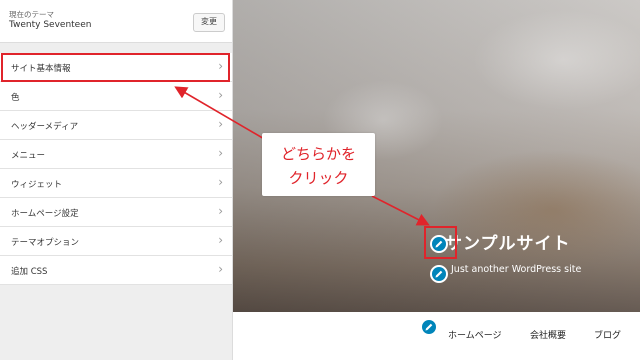 The width and height of the screenshot is (640, 360). Describe the element at coordinates (318, 154) in the screenshot. I see `callout-line-1: どちらかを` at that location.